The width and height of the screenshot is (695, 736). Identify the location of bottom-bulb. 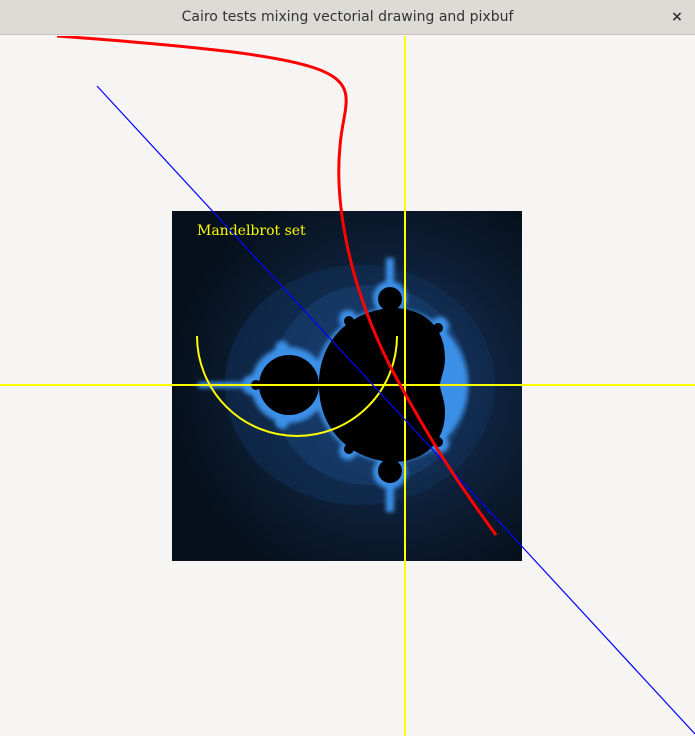
(390, 471).